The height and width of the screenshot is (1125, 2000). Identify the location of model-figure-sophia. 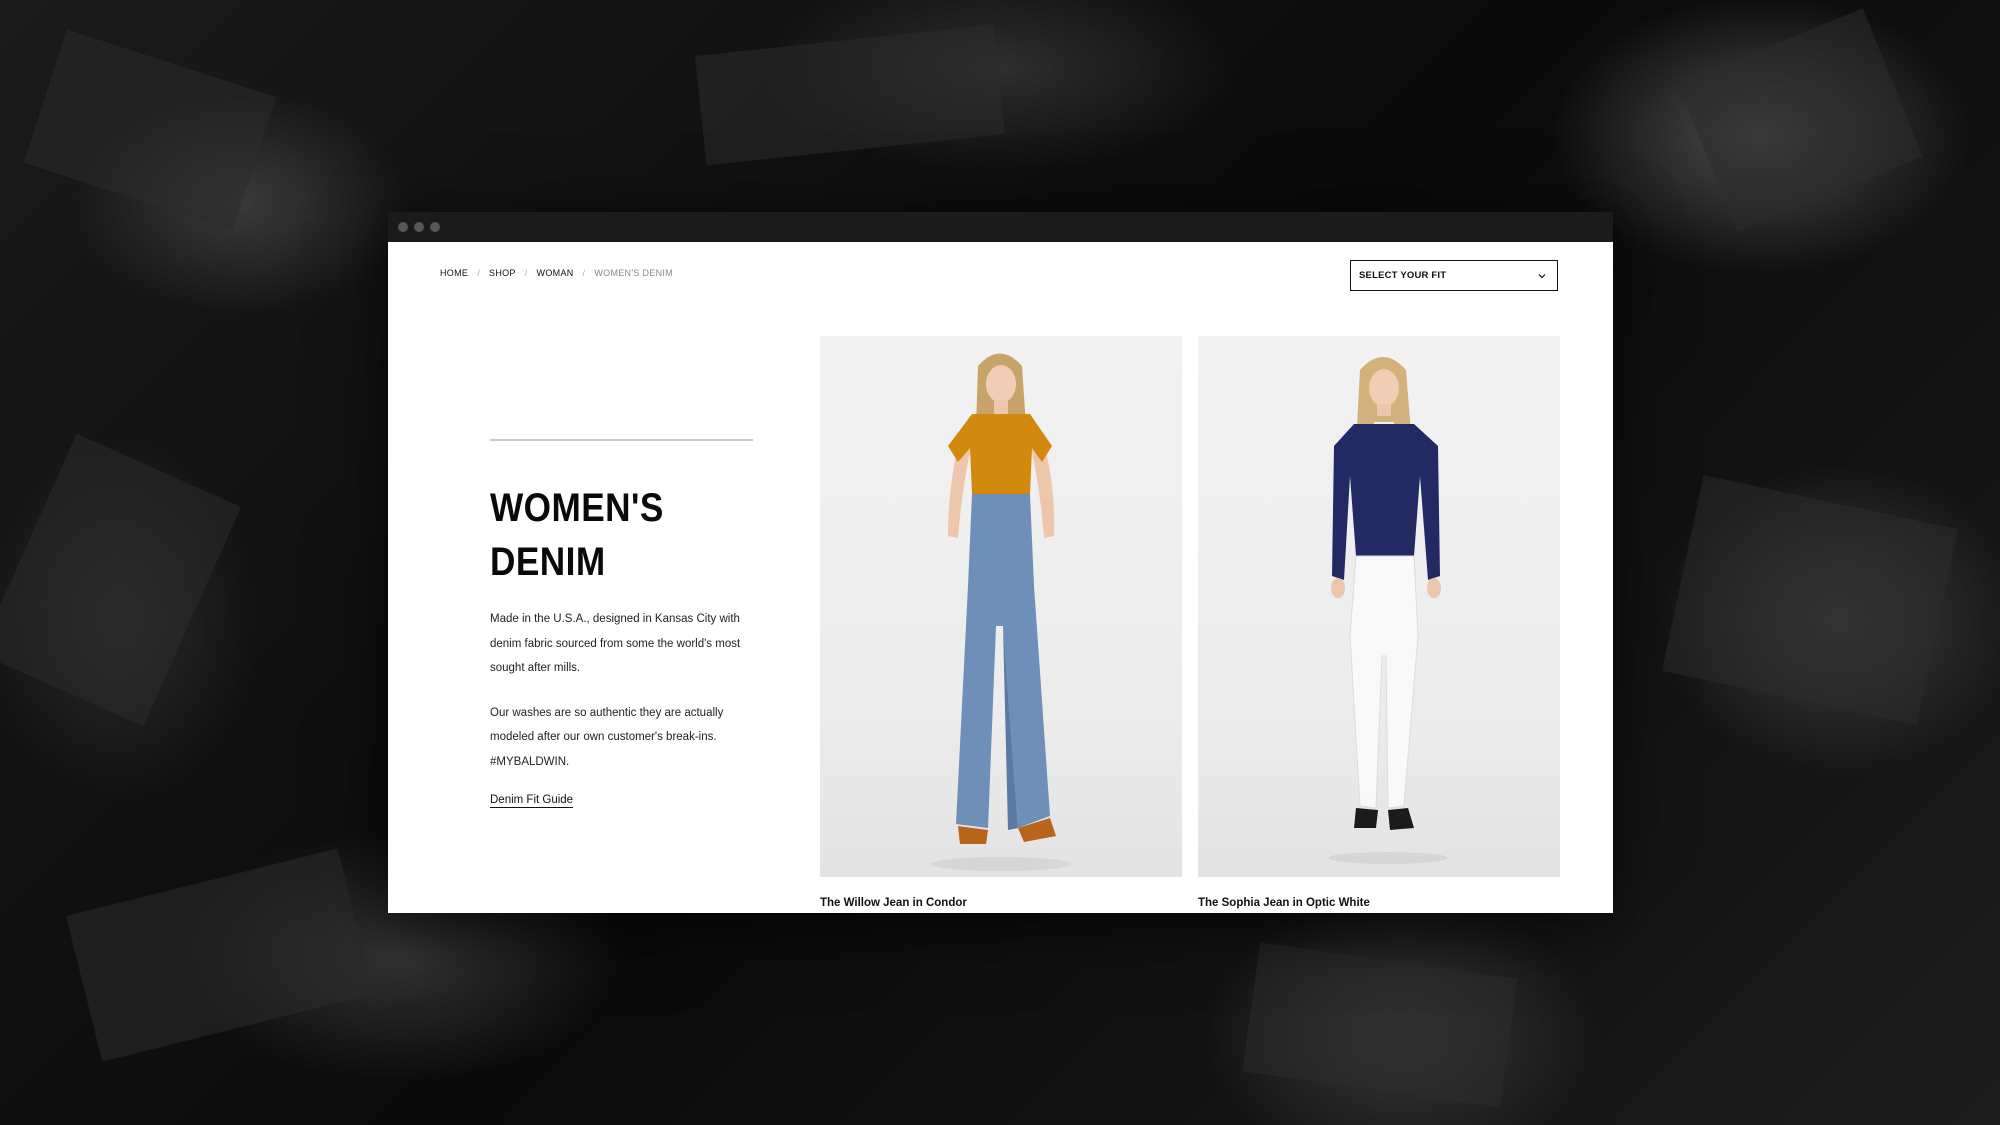
(1388, 610).